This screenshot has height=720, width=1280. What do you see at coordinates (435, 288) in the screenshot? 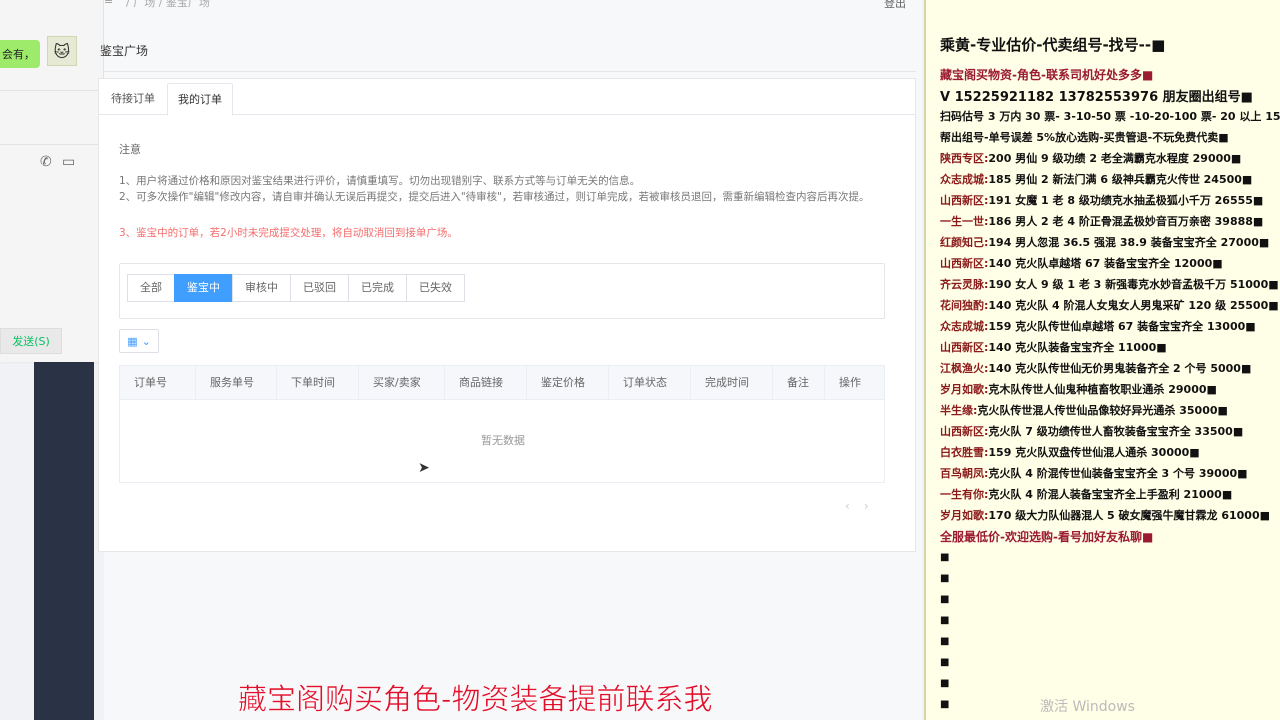
I see `filter-expired: 已失效` at bounding box center [435, 288].